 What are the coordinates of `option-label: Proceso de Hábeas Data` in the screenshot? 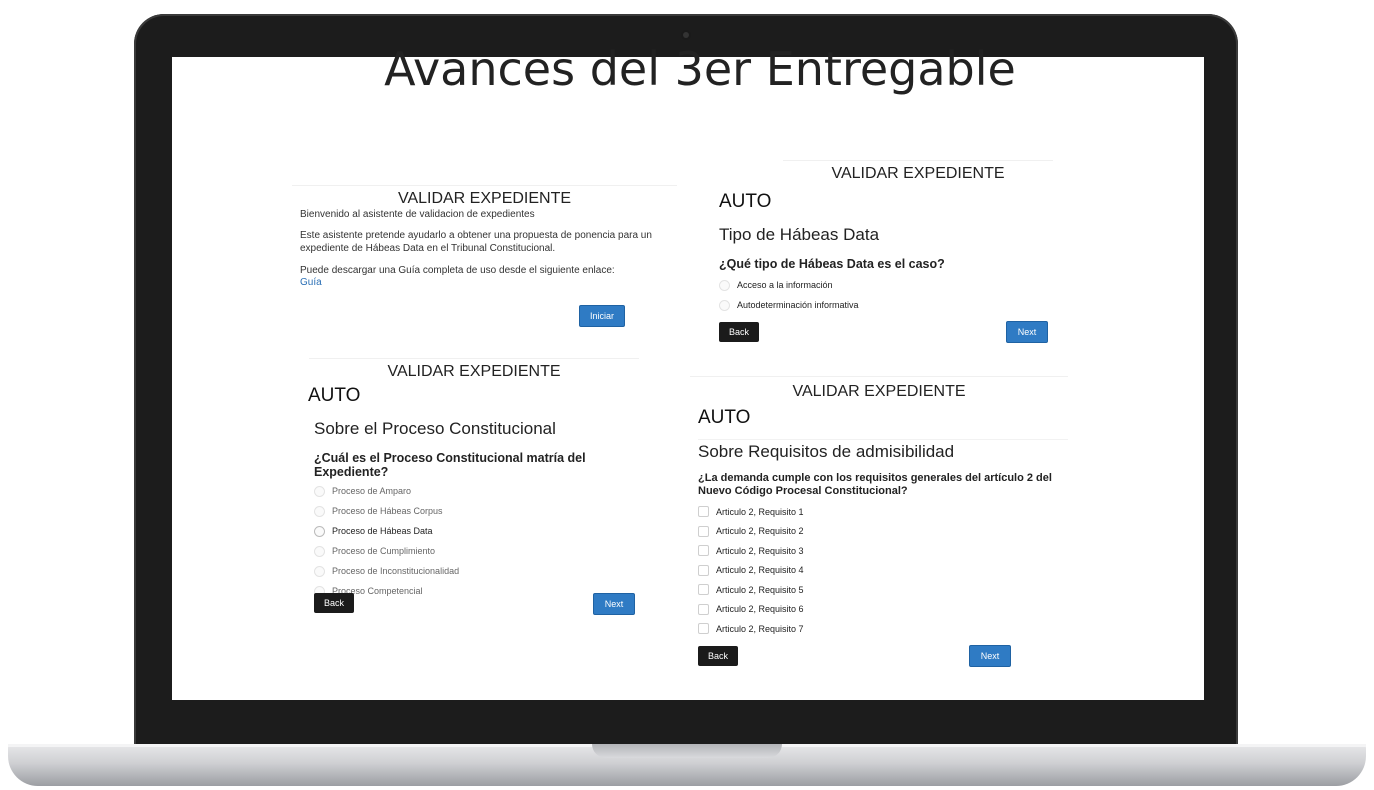 It's located at (382, 531).